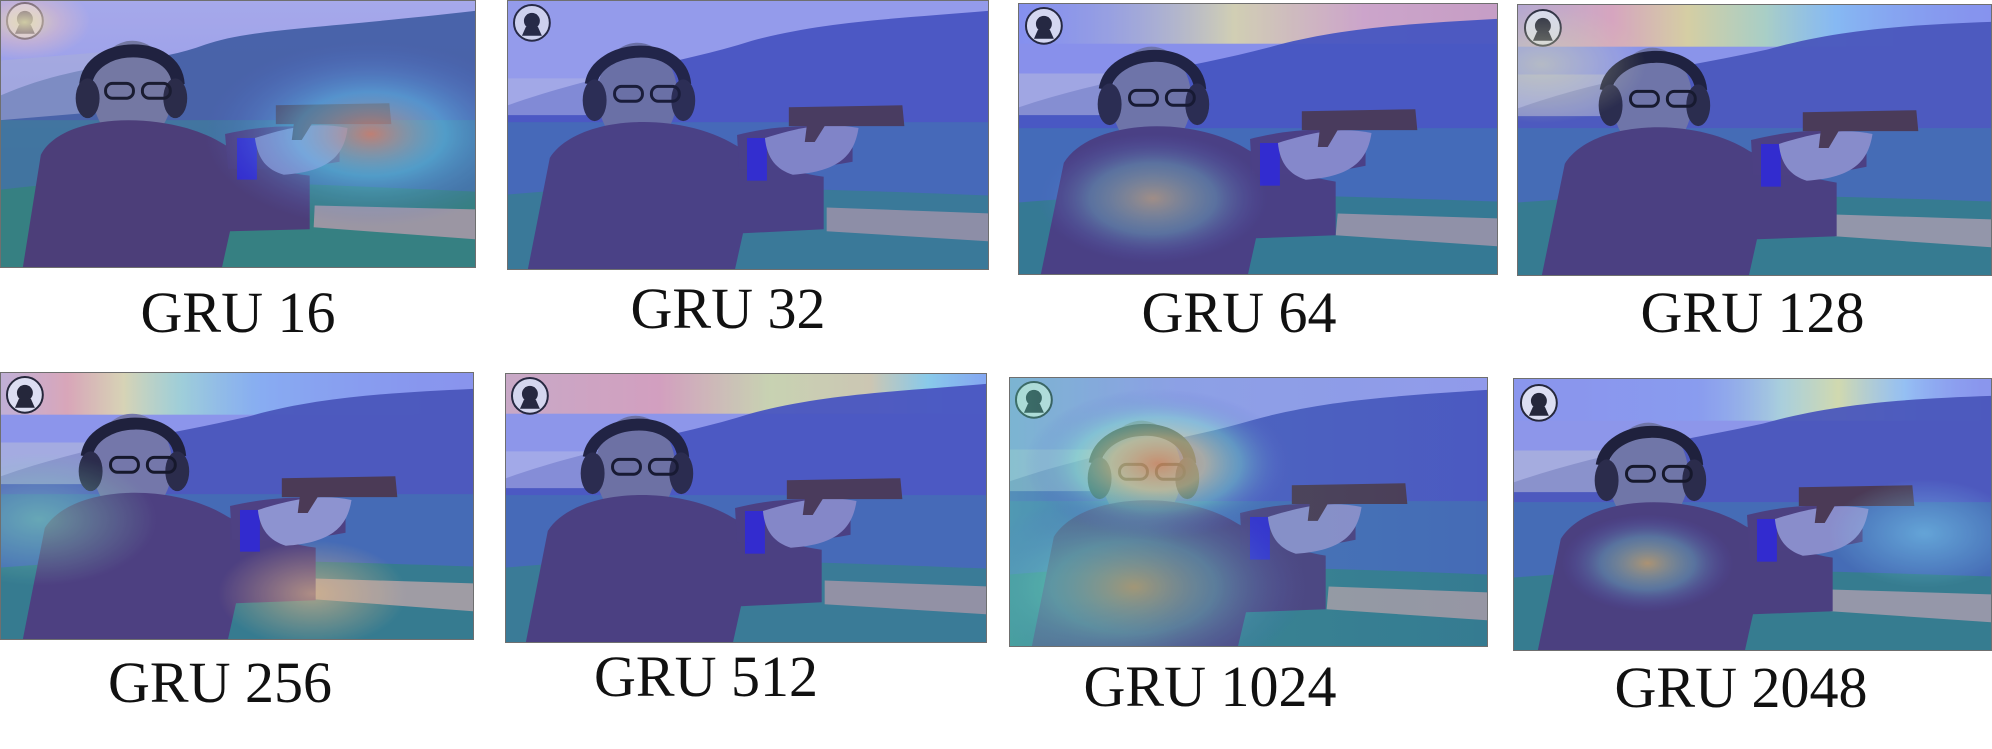 The width and height of the screenshot is (1992, 749). Describe the element at coordinates (1210, 686) in the screenshot. I see `caption-gru-1024: GRU 1024` at that location.